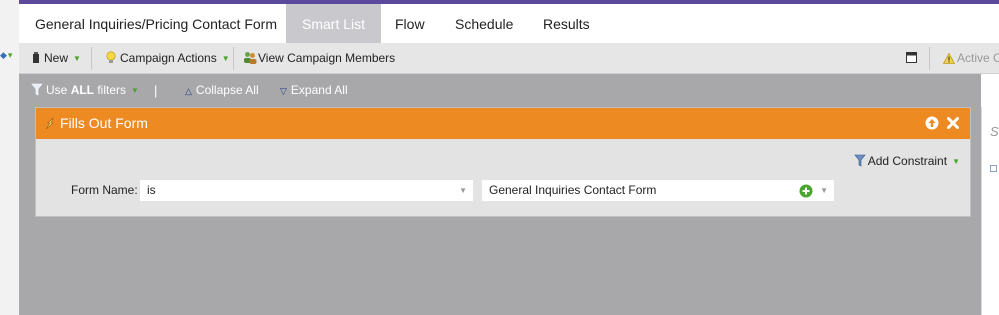  Describe the element at coordinates (658, 190) in the screenshot. I see `form-value-select: General Inquiries Contact Form ▼` at that location.